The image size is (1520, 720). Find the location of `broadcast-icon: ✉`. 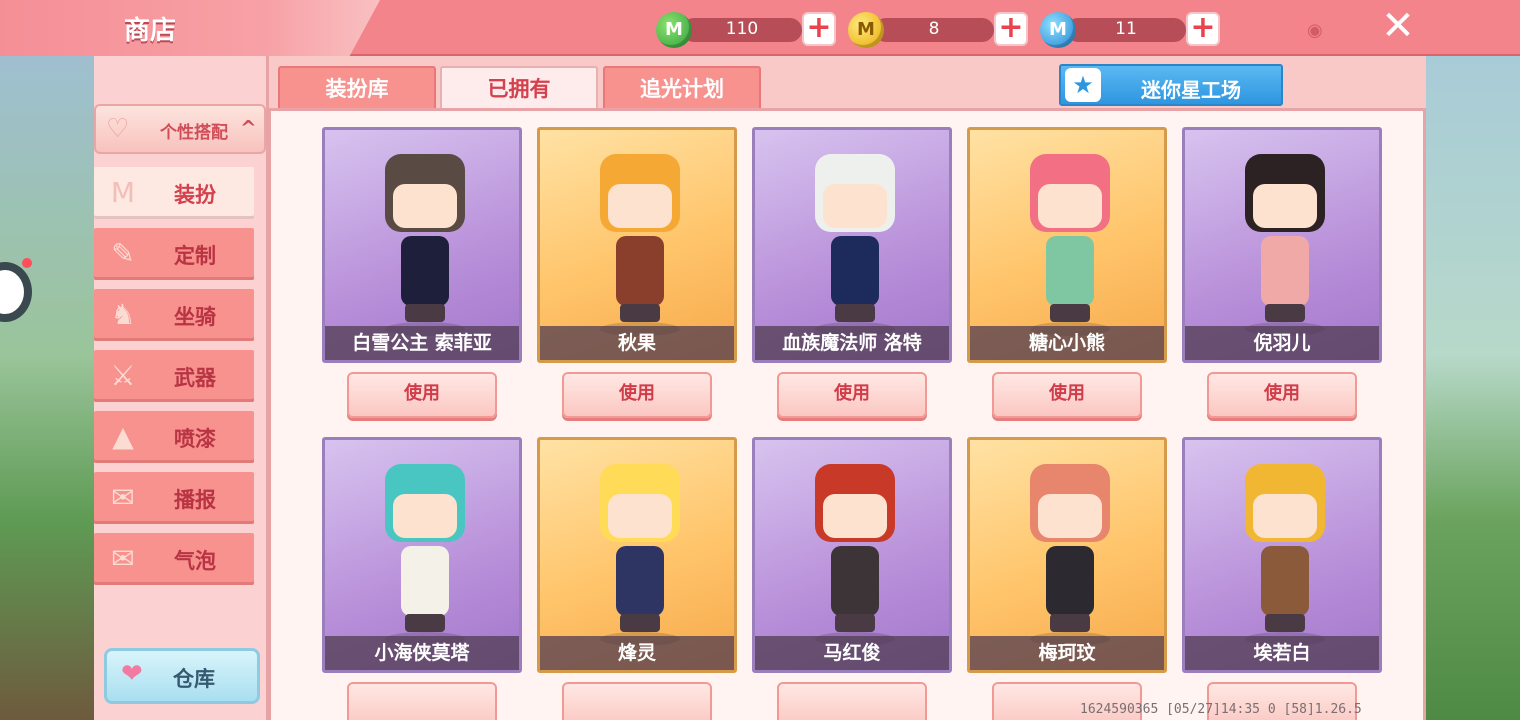

broadcast-icon: ✉ is located at coordinates (123, 497).